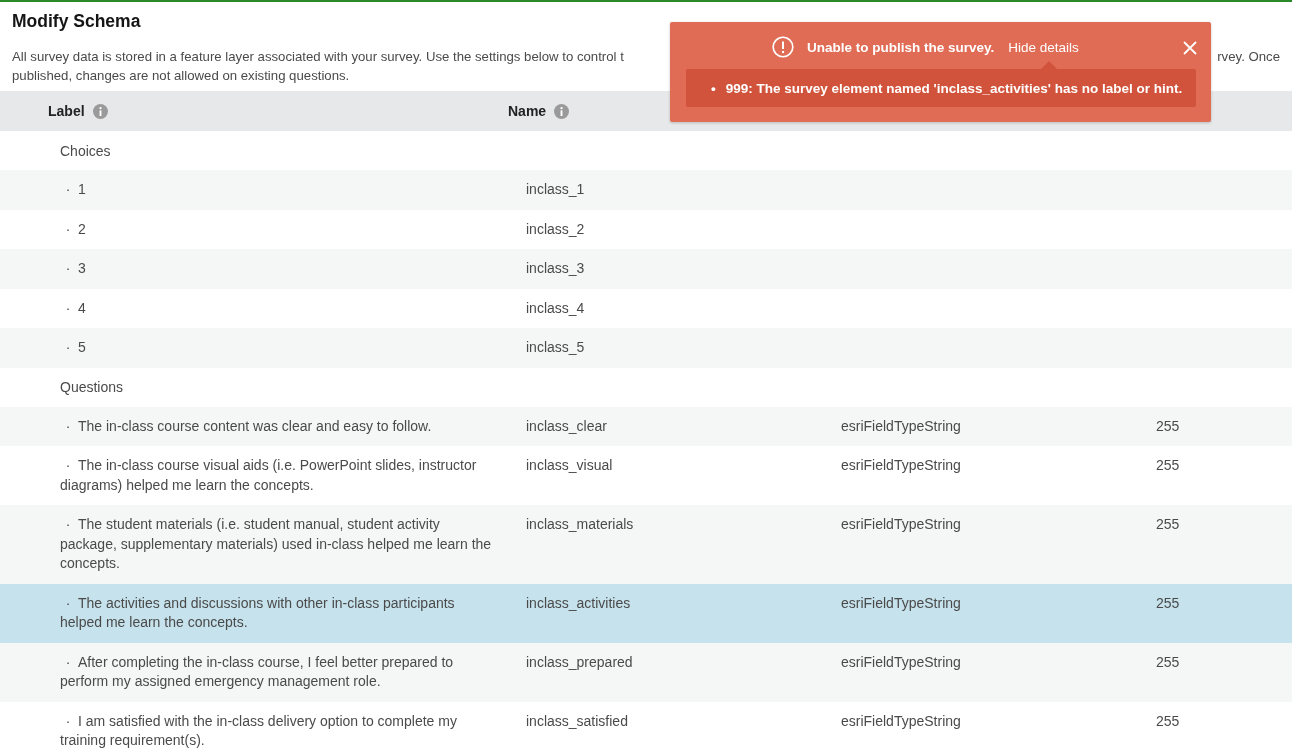 This screenshot has width=1292, height=748. I want to click on table-cell: inclass_4, so click(555, 307).